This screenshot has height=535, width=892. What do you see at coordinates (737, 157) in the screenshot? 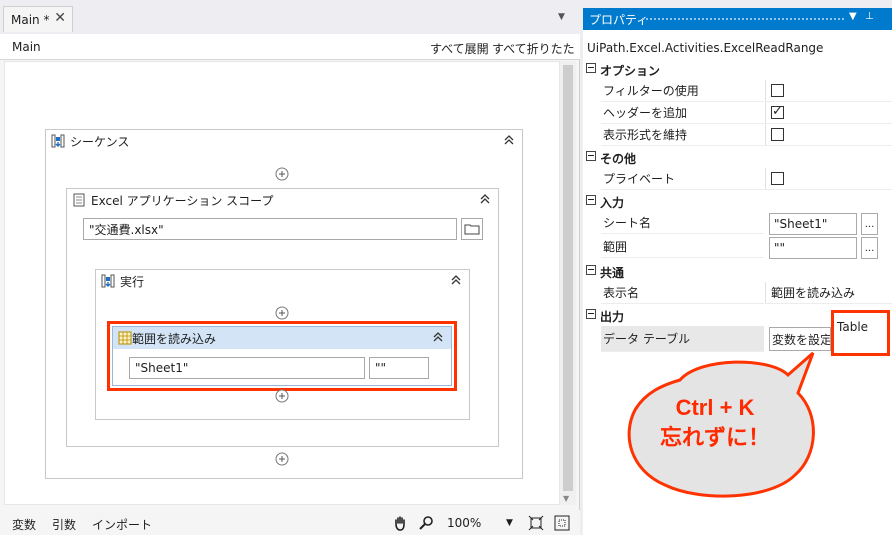
I see `category-misc: その他` at bounding box center [737, 157].